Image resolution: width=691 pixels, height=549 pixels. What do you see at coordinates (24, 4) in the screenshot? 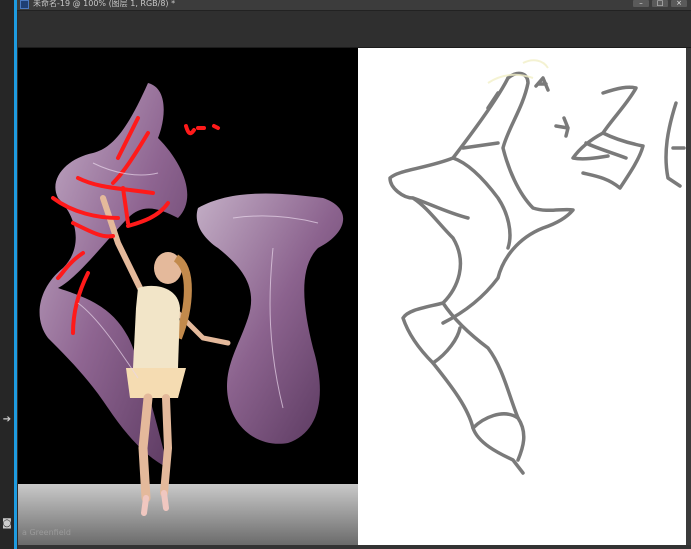
I see `ps-icon` at bounding box center [24, 4].